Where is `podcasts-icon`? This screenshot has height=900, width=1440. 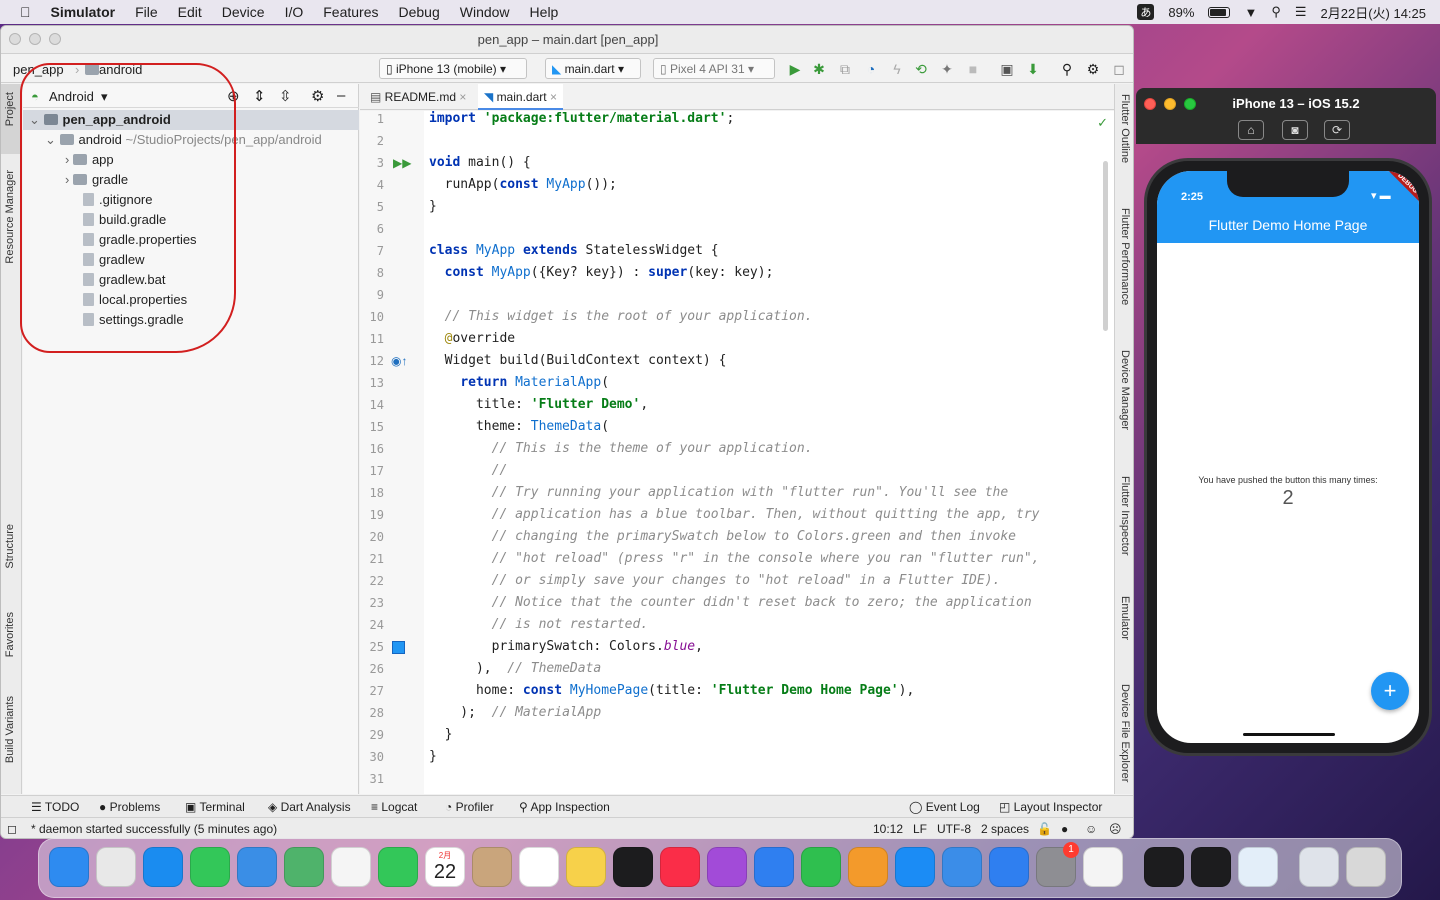
podcasts-icon is located at coordinates (727, 867).